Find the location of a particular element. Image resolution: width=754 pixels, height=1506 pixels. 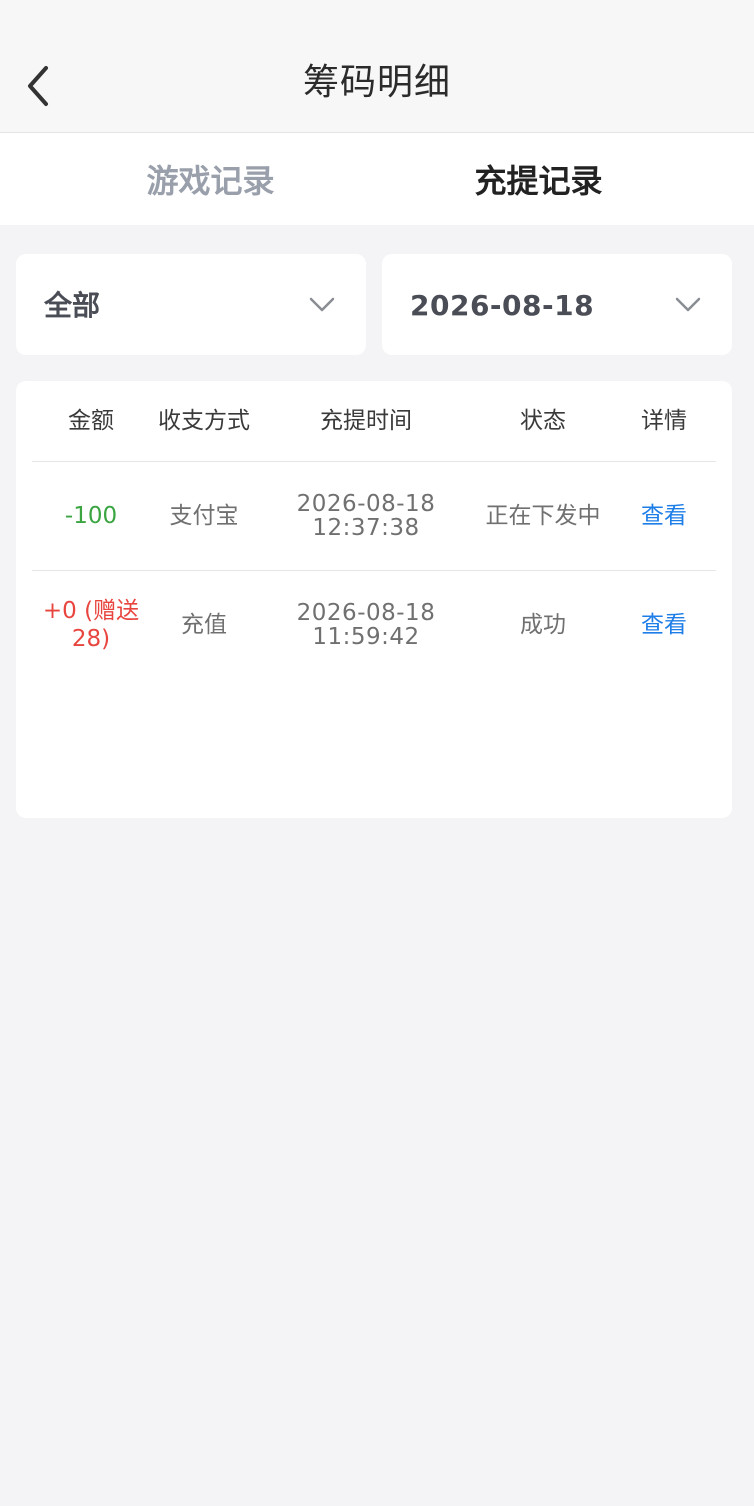

tab-bar: 游戏记录 充提记录 is located at coordinates (377, 179).